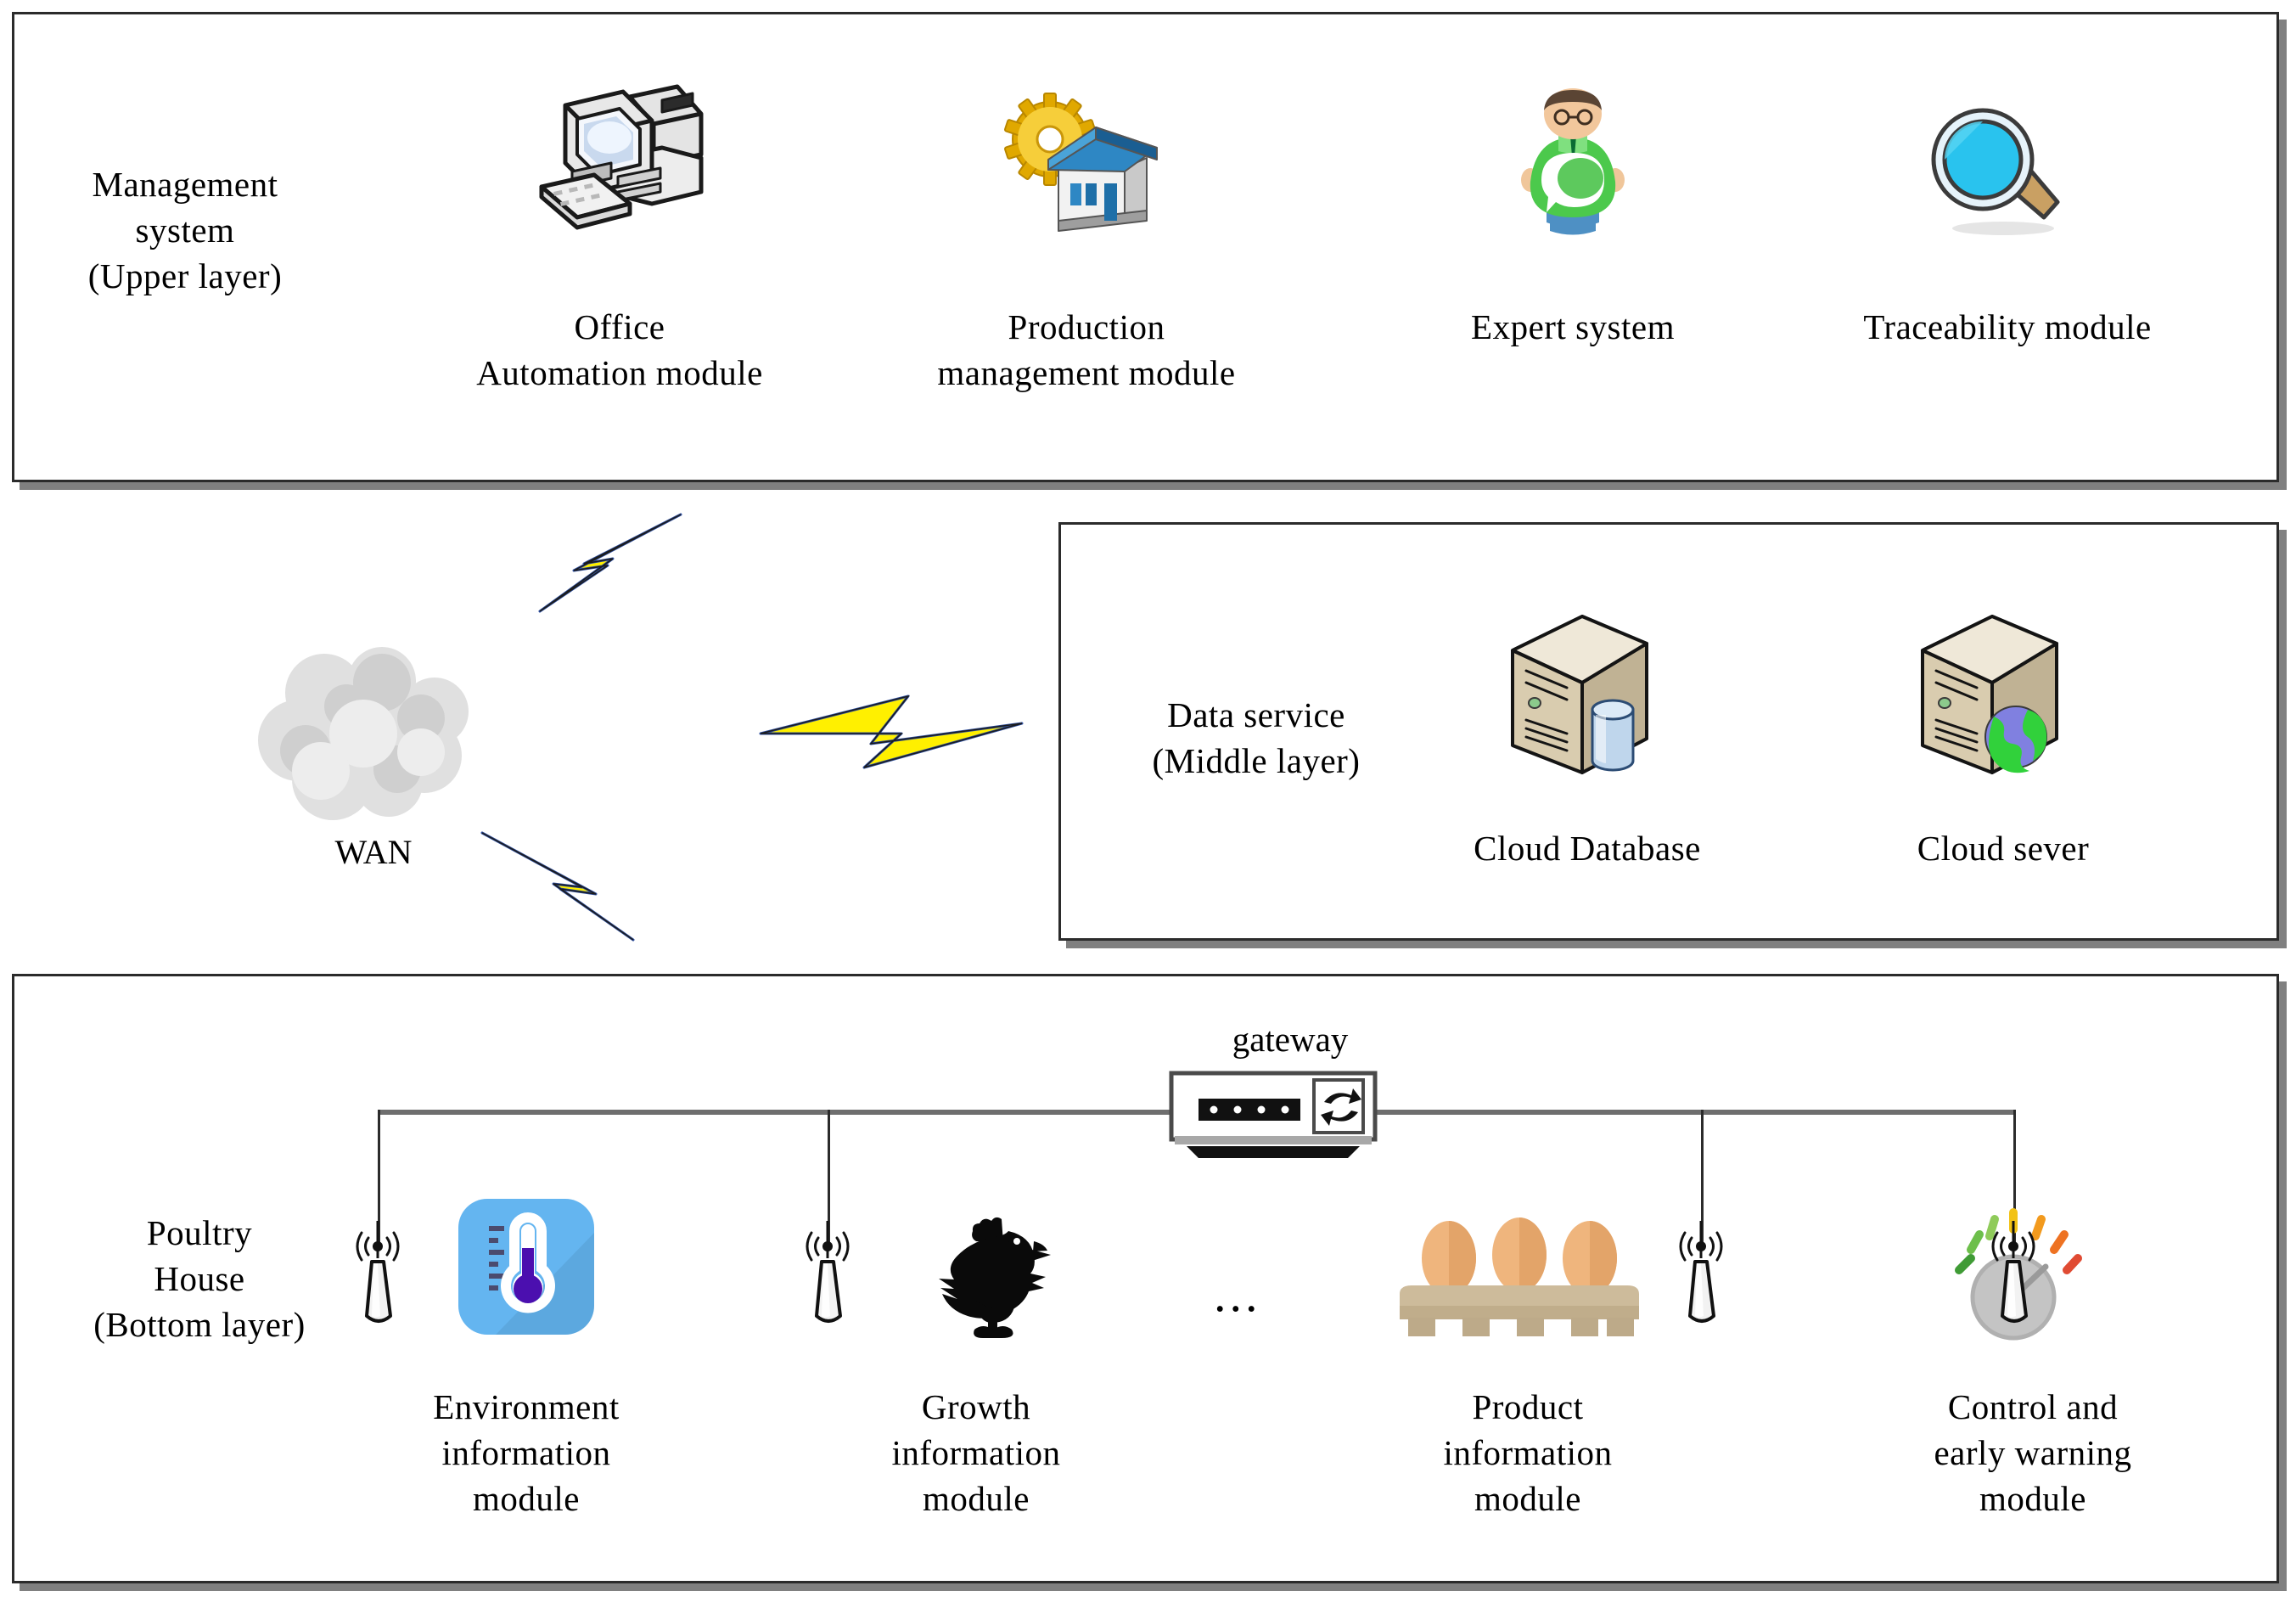 This screenshot has height=1597, width=2296. I want to click on wan-label: WAN, so click(373, 852).